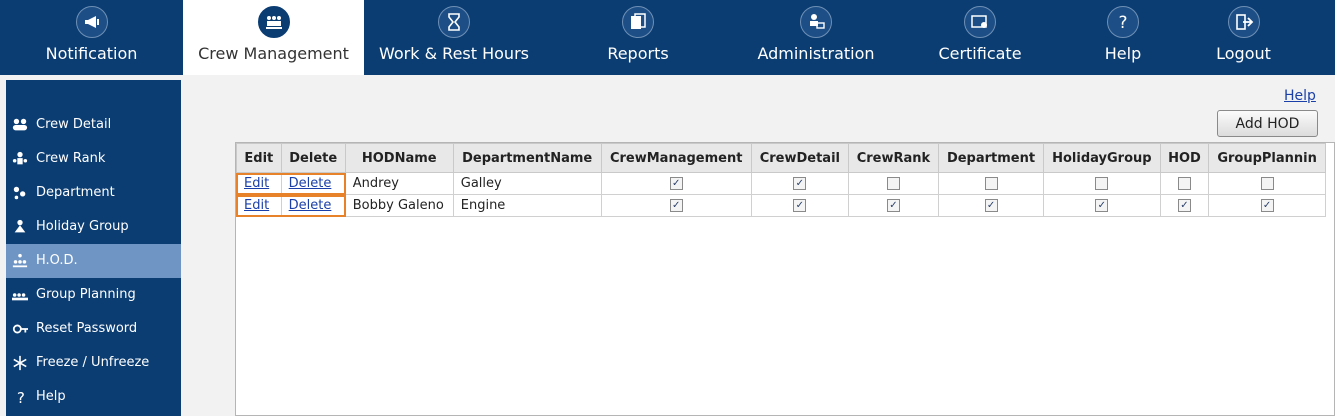  What do you see at coordinates (71, 158) in the screenshot?
I see `sidebar-item-label: Crew Rank` at bounding box center [71, 158].